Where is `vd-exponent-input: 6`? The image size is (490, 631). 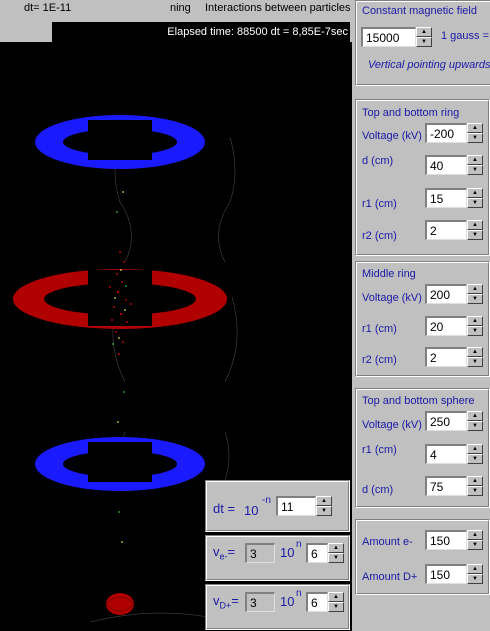 vd-exponent-input: 6 is located at coordinates (317, 602).